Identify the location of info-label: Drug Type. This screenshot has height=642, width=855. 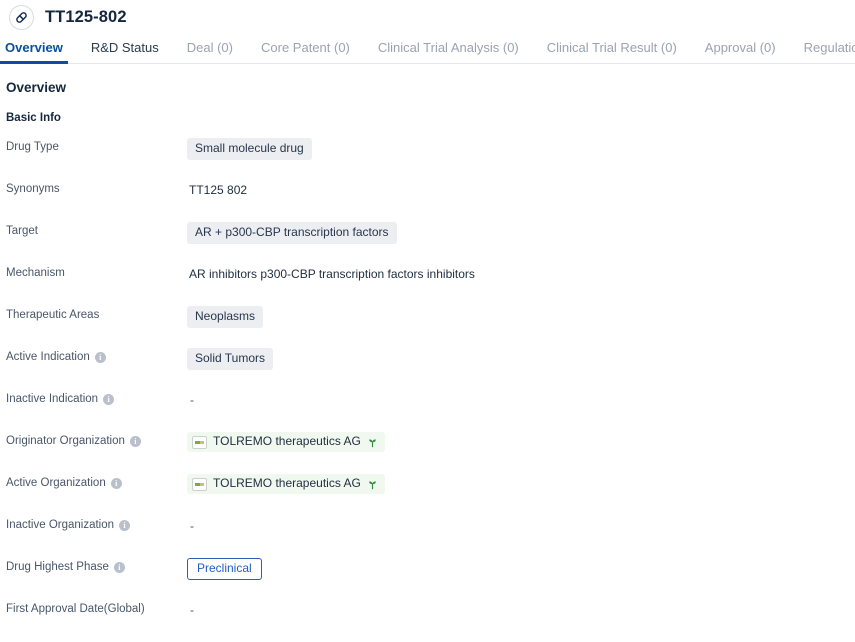
(96, 146).